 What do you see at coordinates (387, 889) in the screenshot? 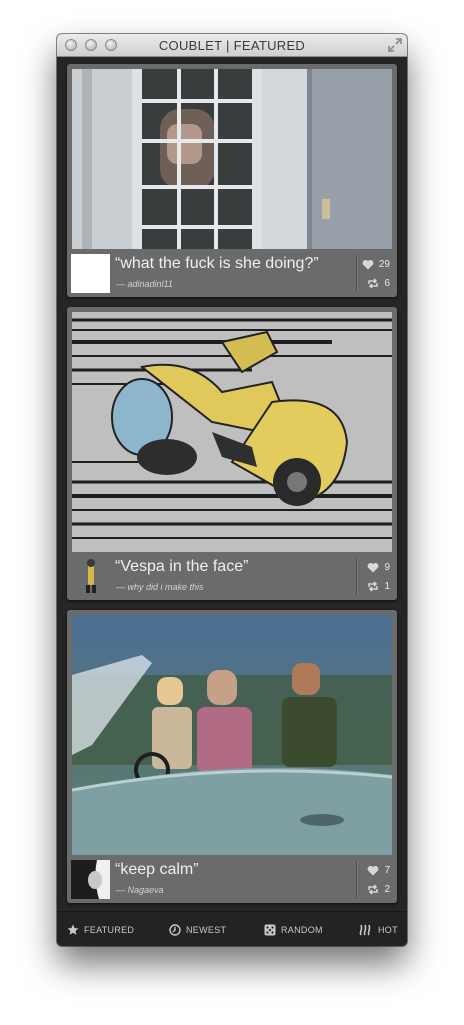
I see `recoub-count: 2` at bounding box center [387, 889].